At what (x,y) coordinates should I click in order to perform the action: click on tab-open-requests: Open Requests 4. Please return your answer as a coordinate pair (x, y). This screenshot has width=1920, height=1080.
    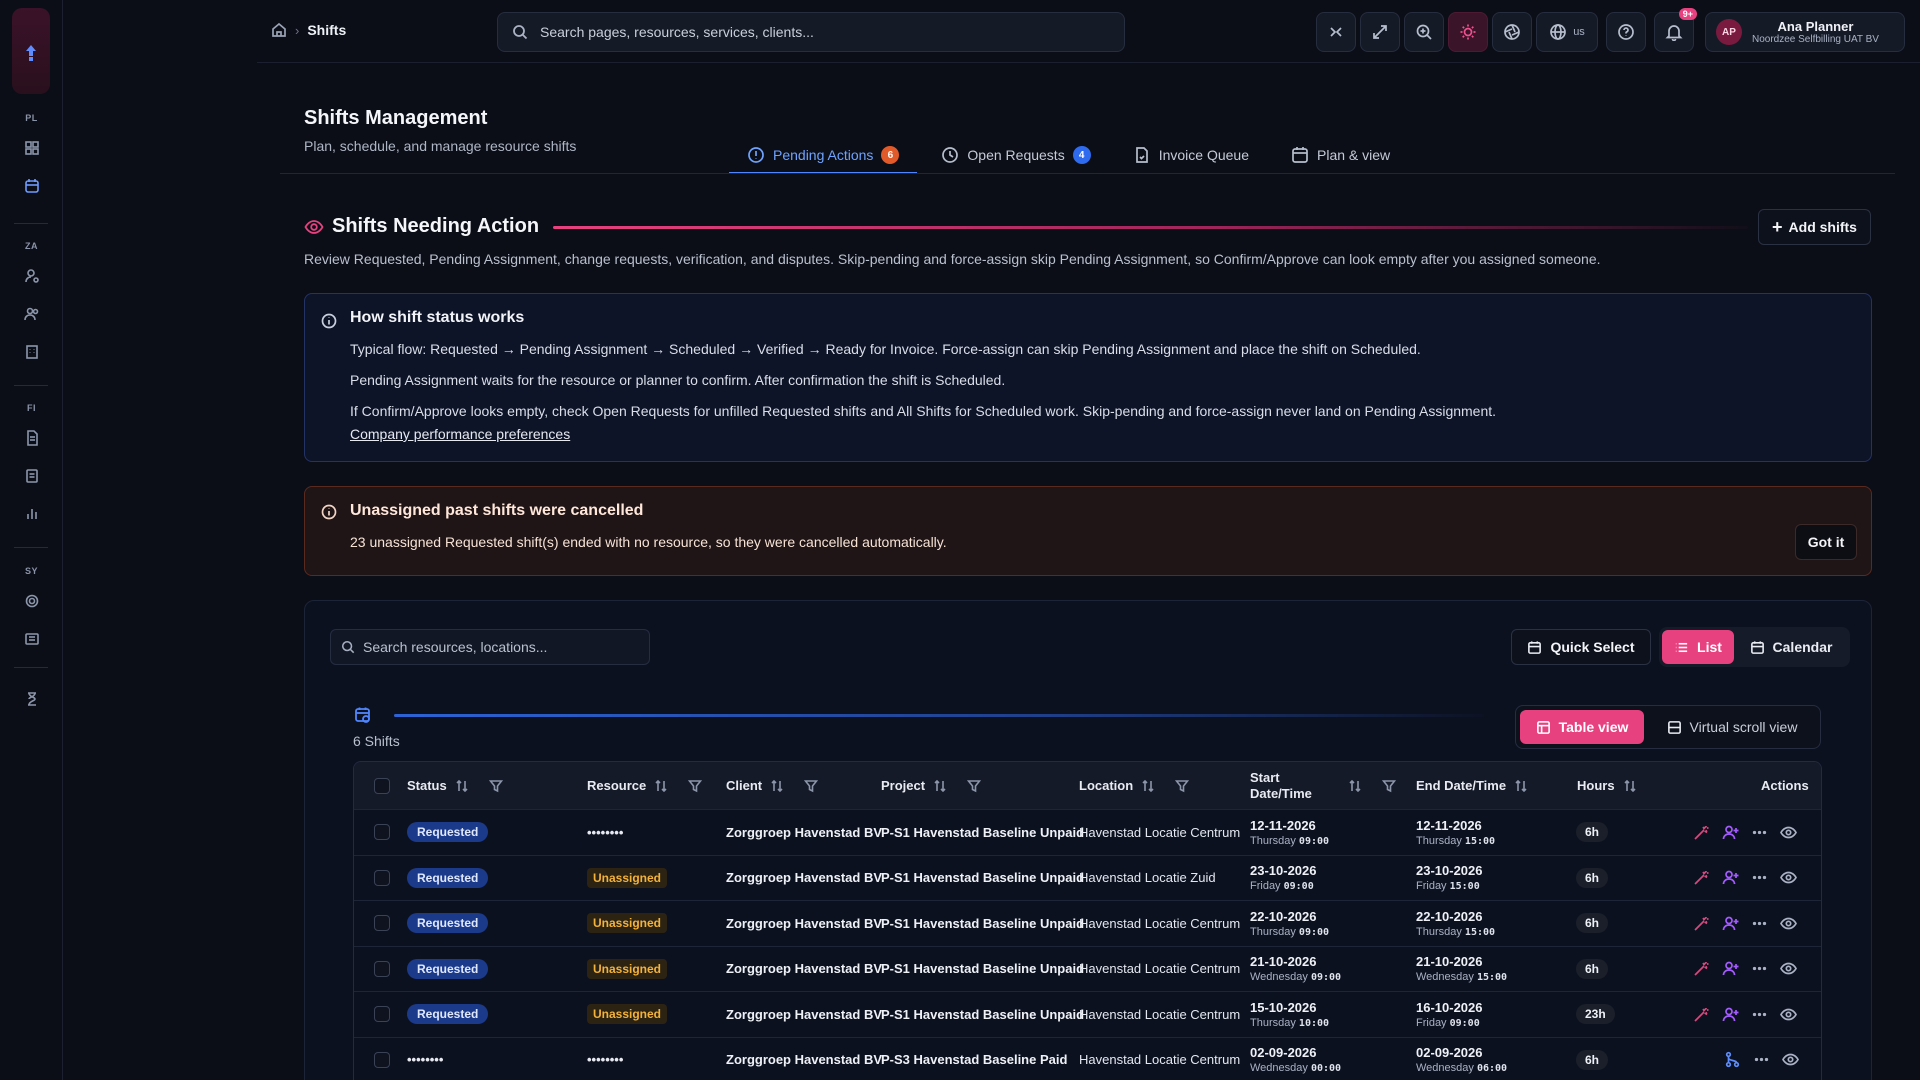
    Looking at the image, I should click on (1015, 156).